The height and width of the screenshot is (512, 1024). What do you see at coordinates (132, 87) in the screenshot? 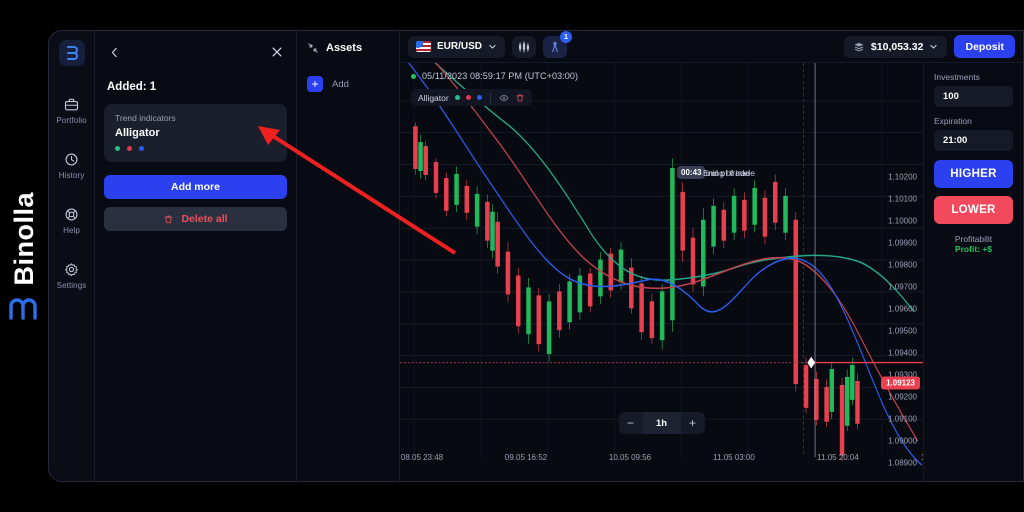
I see `added-count-label: Added: 1` at bounding box center [132, 87].